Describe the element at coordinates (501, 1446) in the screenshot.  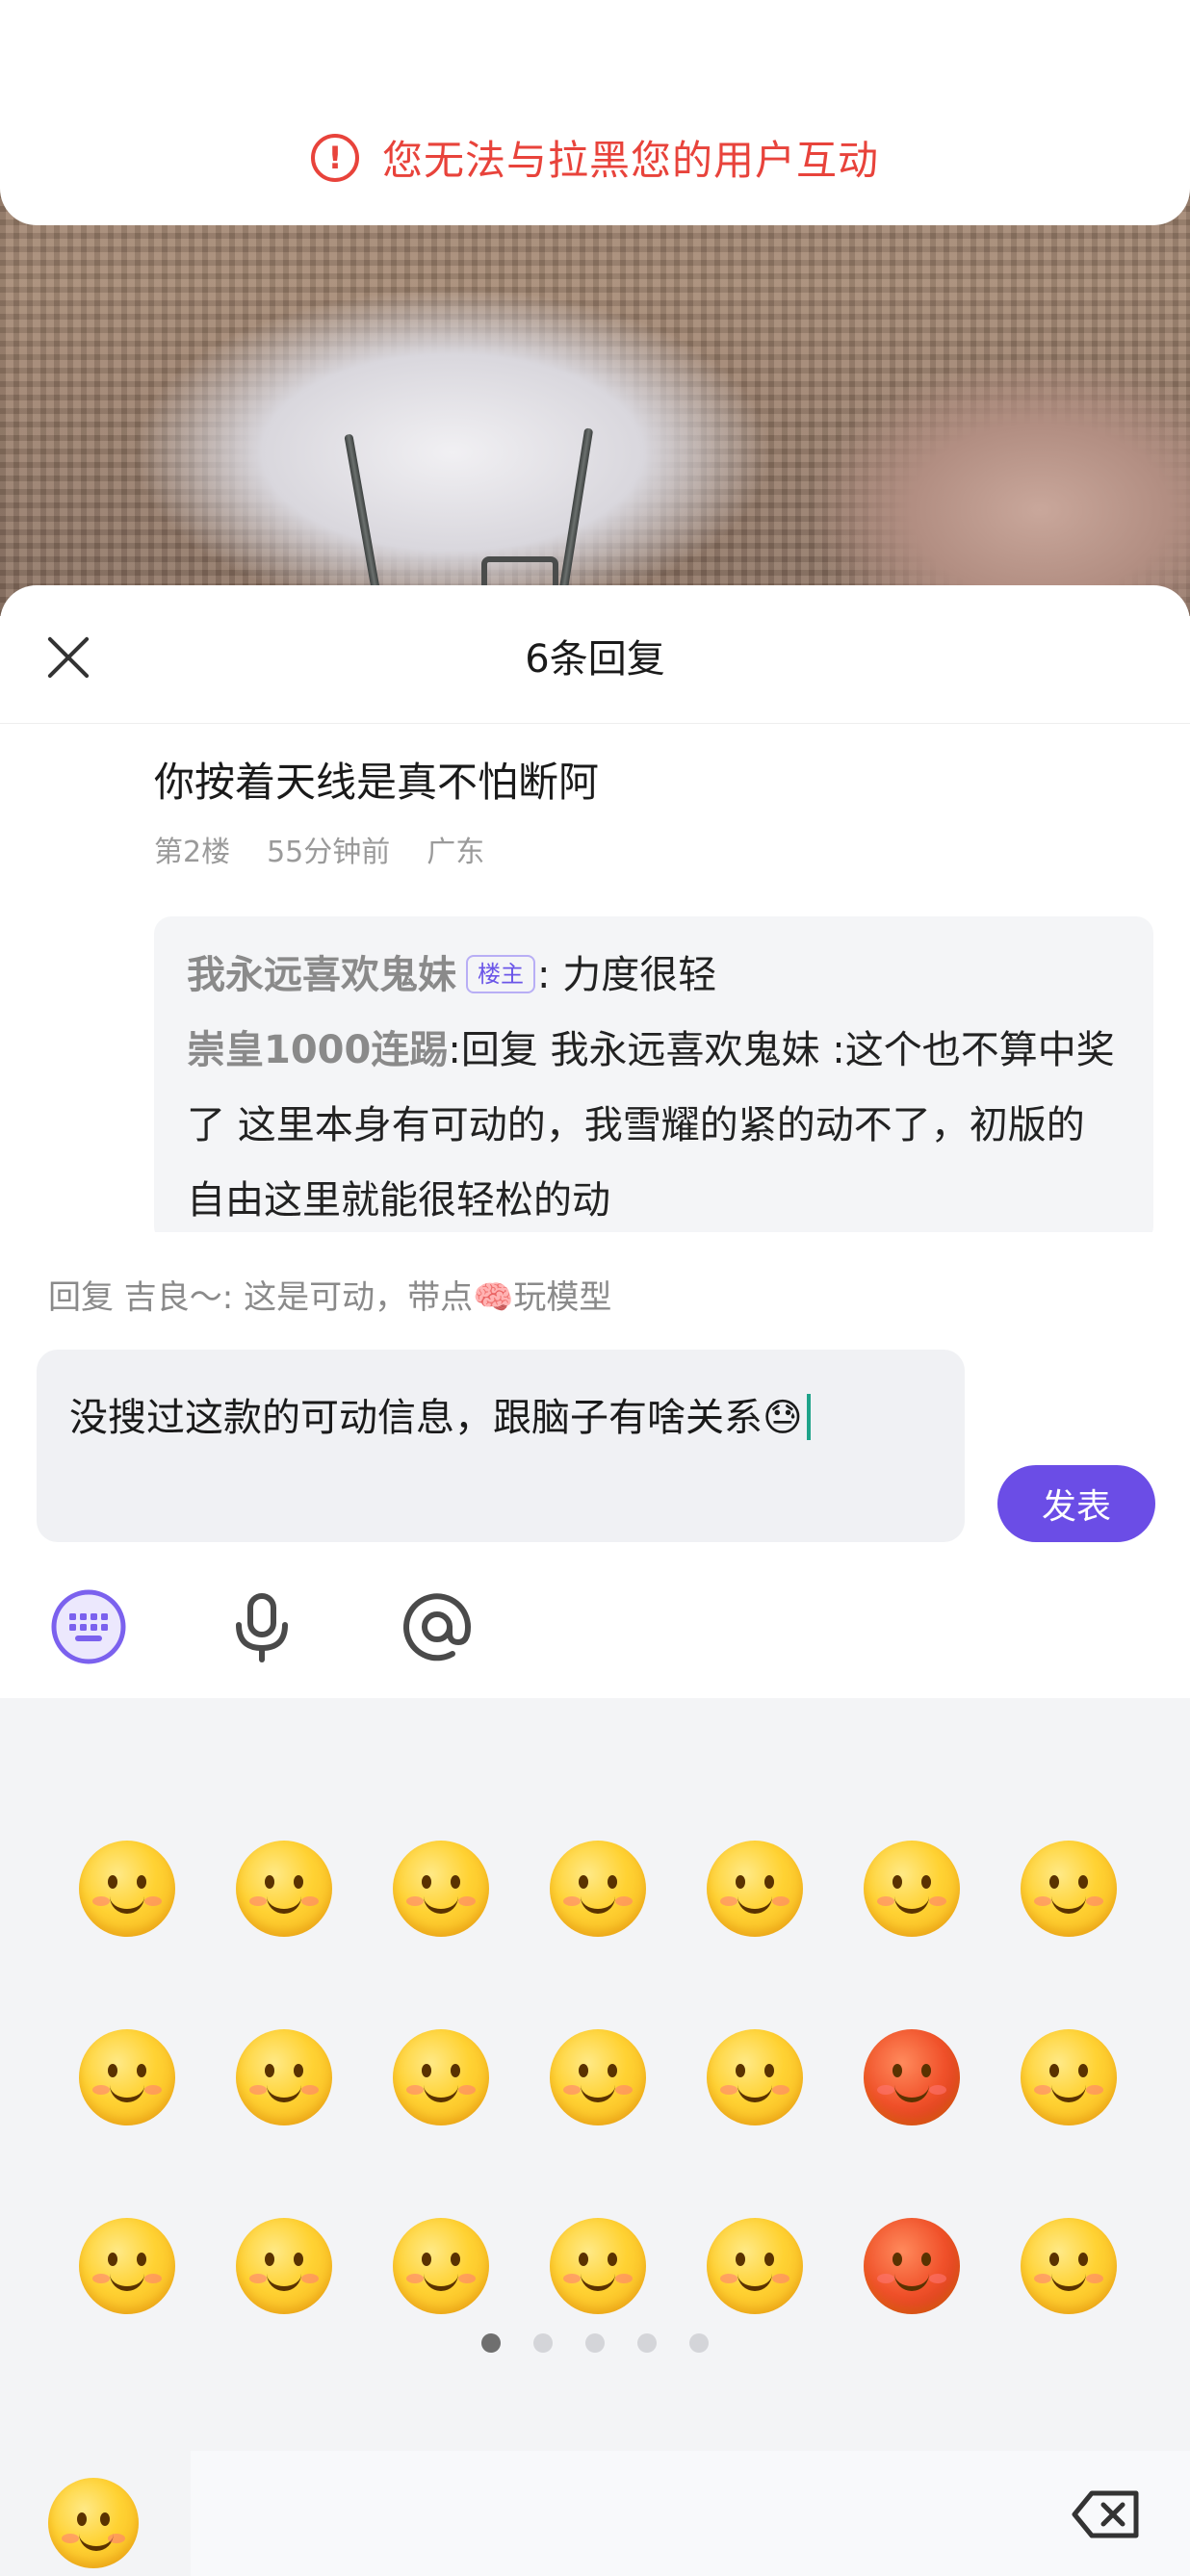
I see `reply-input: 没搜过这款的可动信息，跟脑子有啥关系😓` at that location.